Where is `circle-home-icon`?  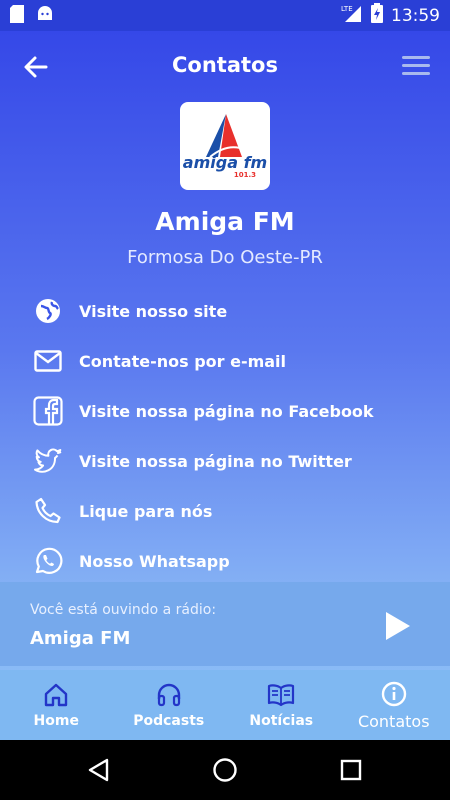 circle-home-icon is located at coordinates (225, 770).